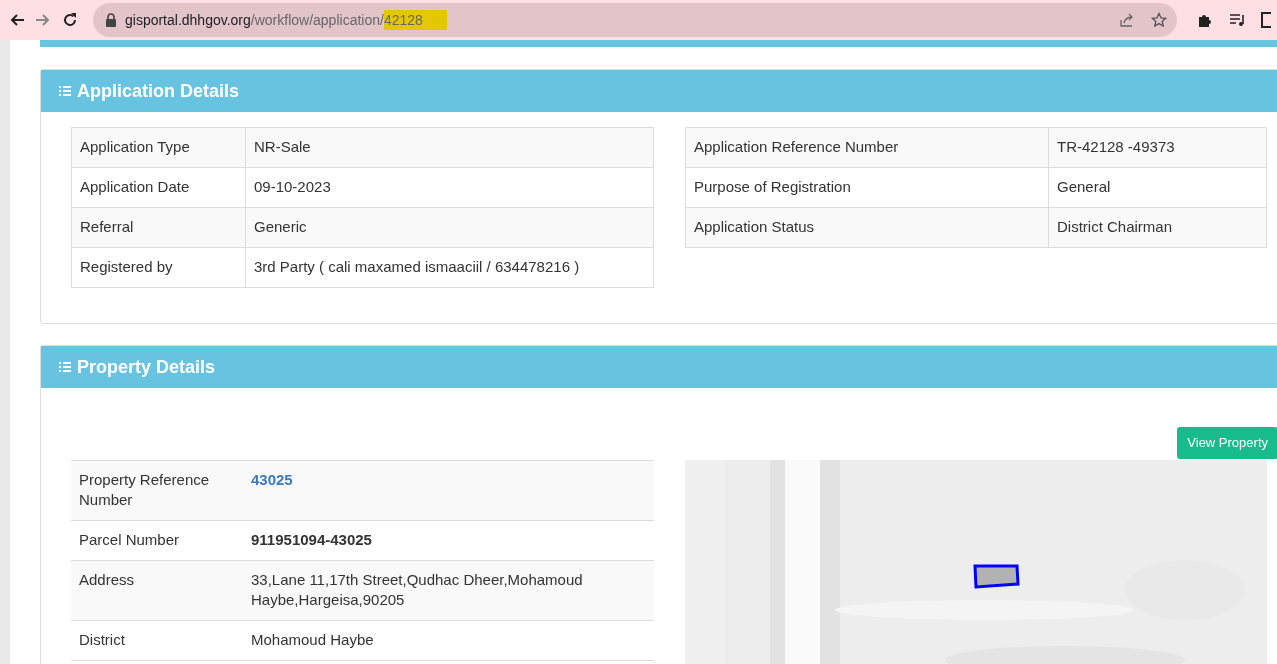 The width and height of the screenshot is (1277, 664). What do you see at coordinates (867, 187) in the screenshot?
I see `table-cell: Purpose of Registration` at bounding box center [867, 187].